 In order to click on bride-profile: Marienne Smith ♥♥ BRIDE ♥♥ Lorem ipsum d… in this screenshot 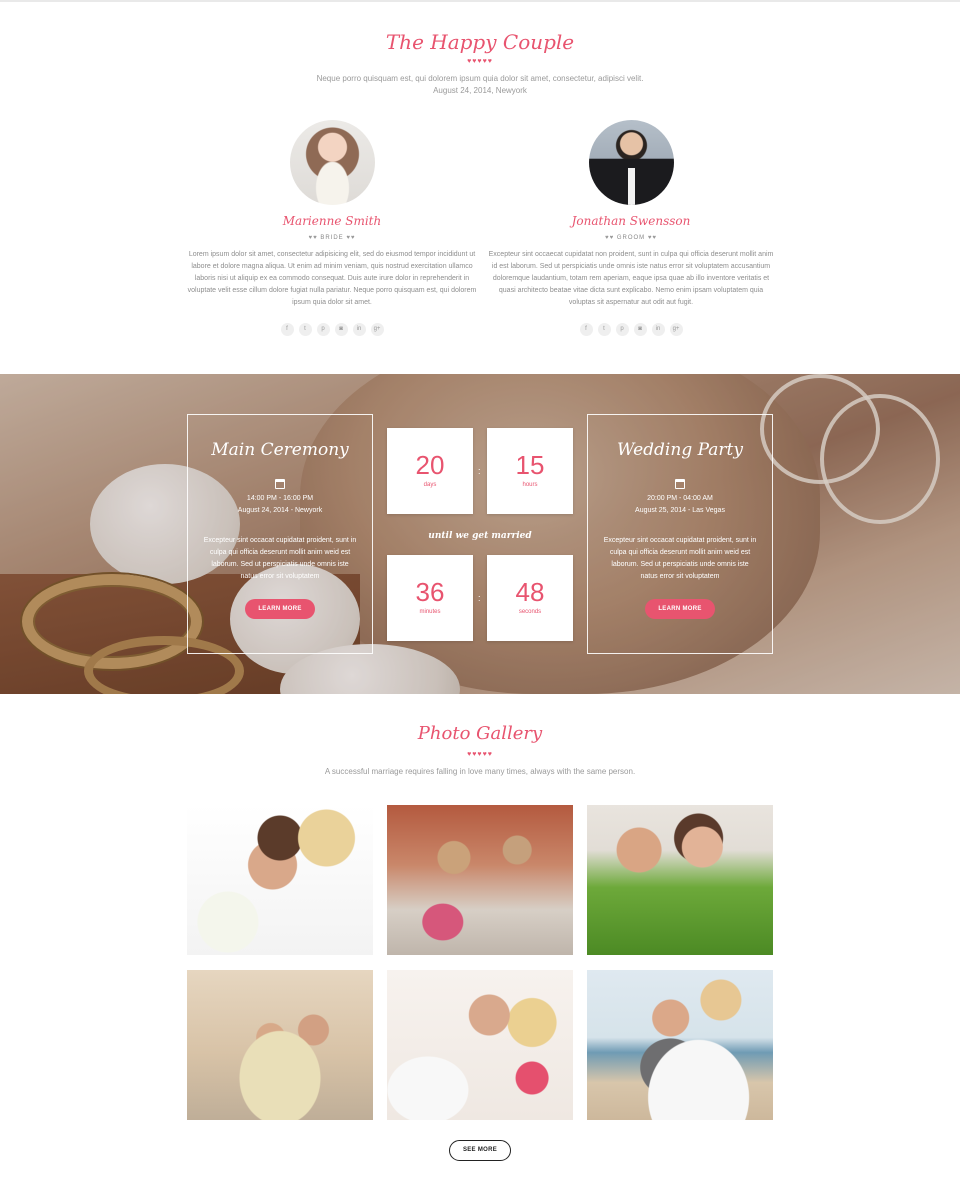, I will do `click(332, 228)`.